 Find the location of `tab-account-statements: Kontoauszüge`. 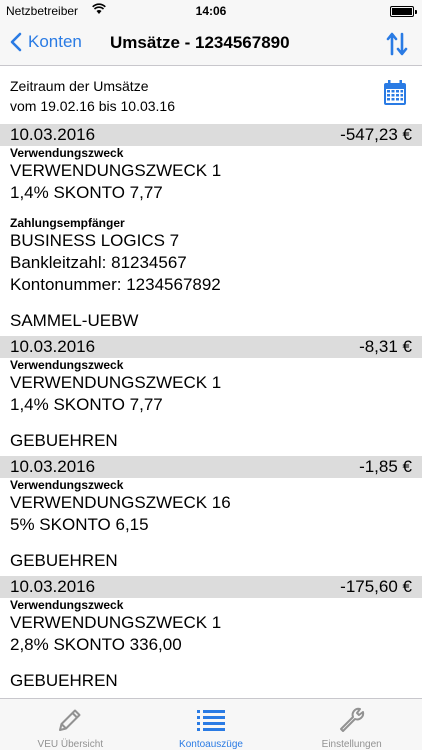

tab-account-statements: Kontoauszüge is located at coordinates (211, 724).